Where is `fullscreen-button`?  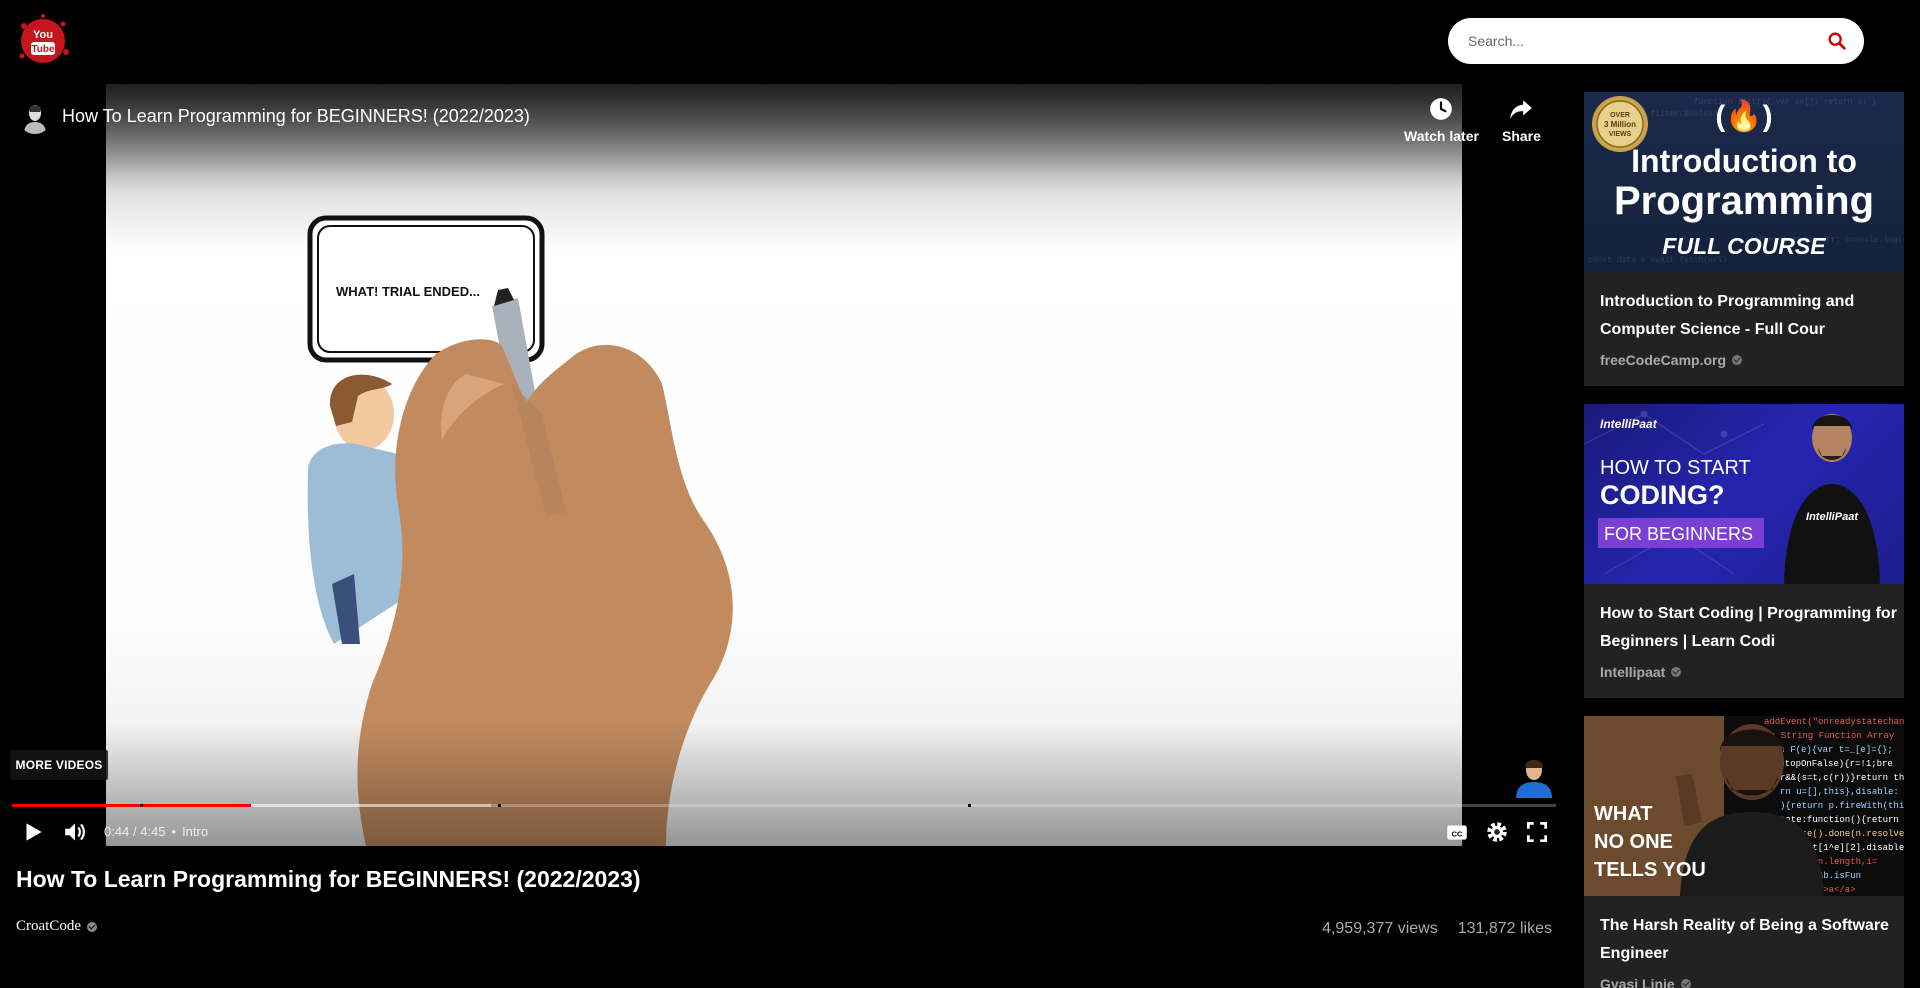
fullscreen-button is located at coordinates (1537, 832).